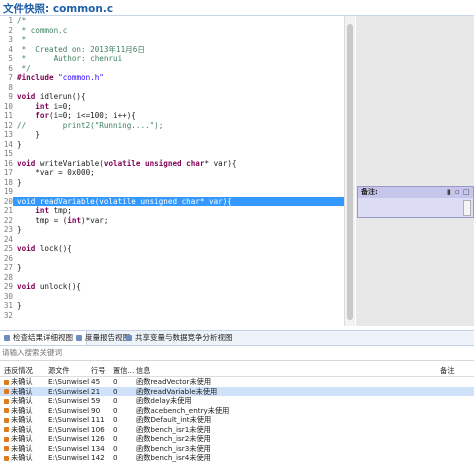 The width and height of the screenshot is (474, 468). What do you see at coordinates (172, 259) in the screenshot?
I see `code-line: 26` at bounding box center [172, 259].